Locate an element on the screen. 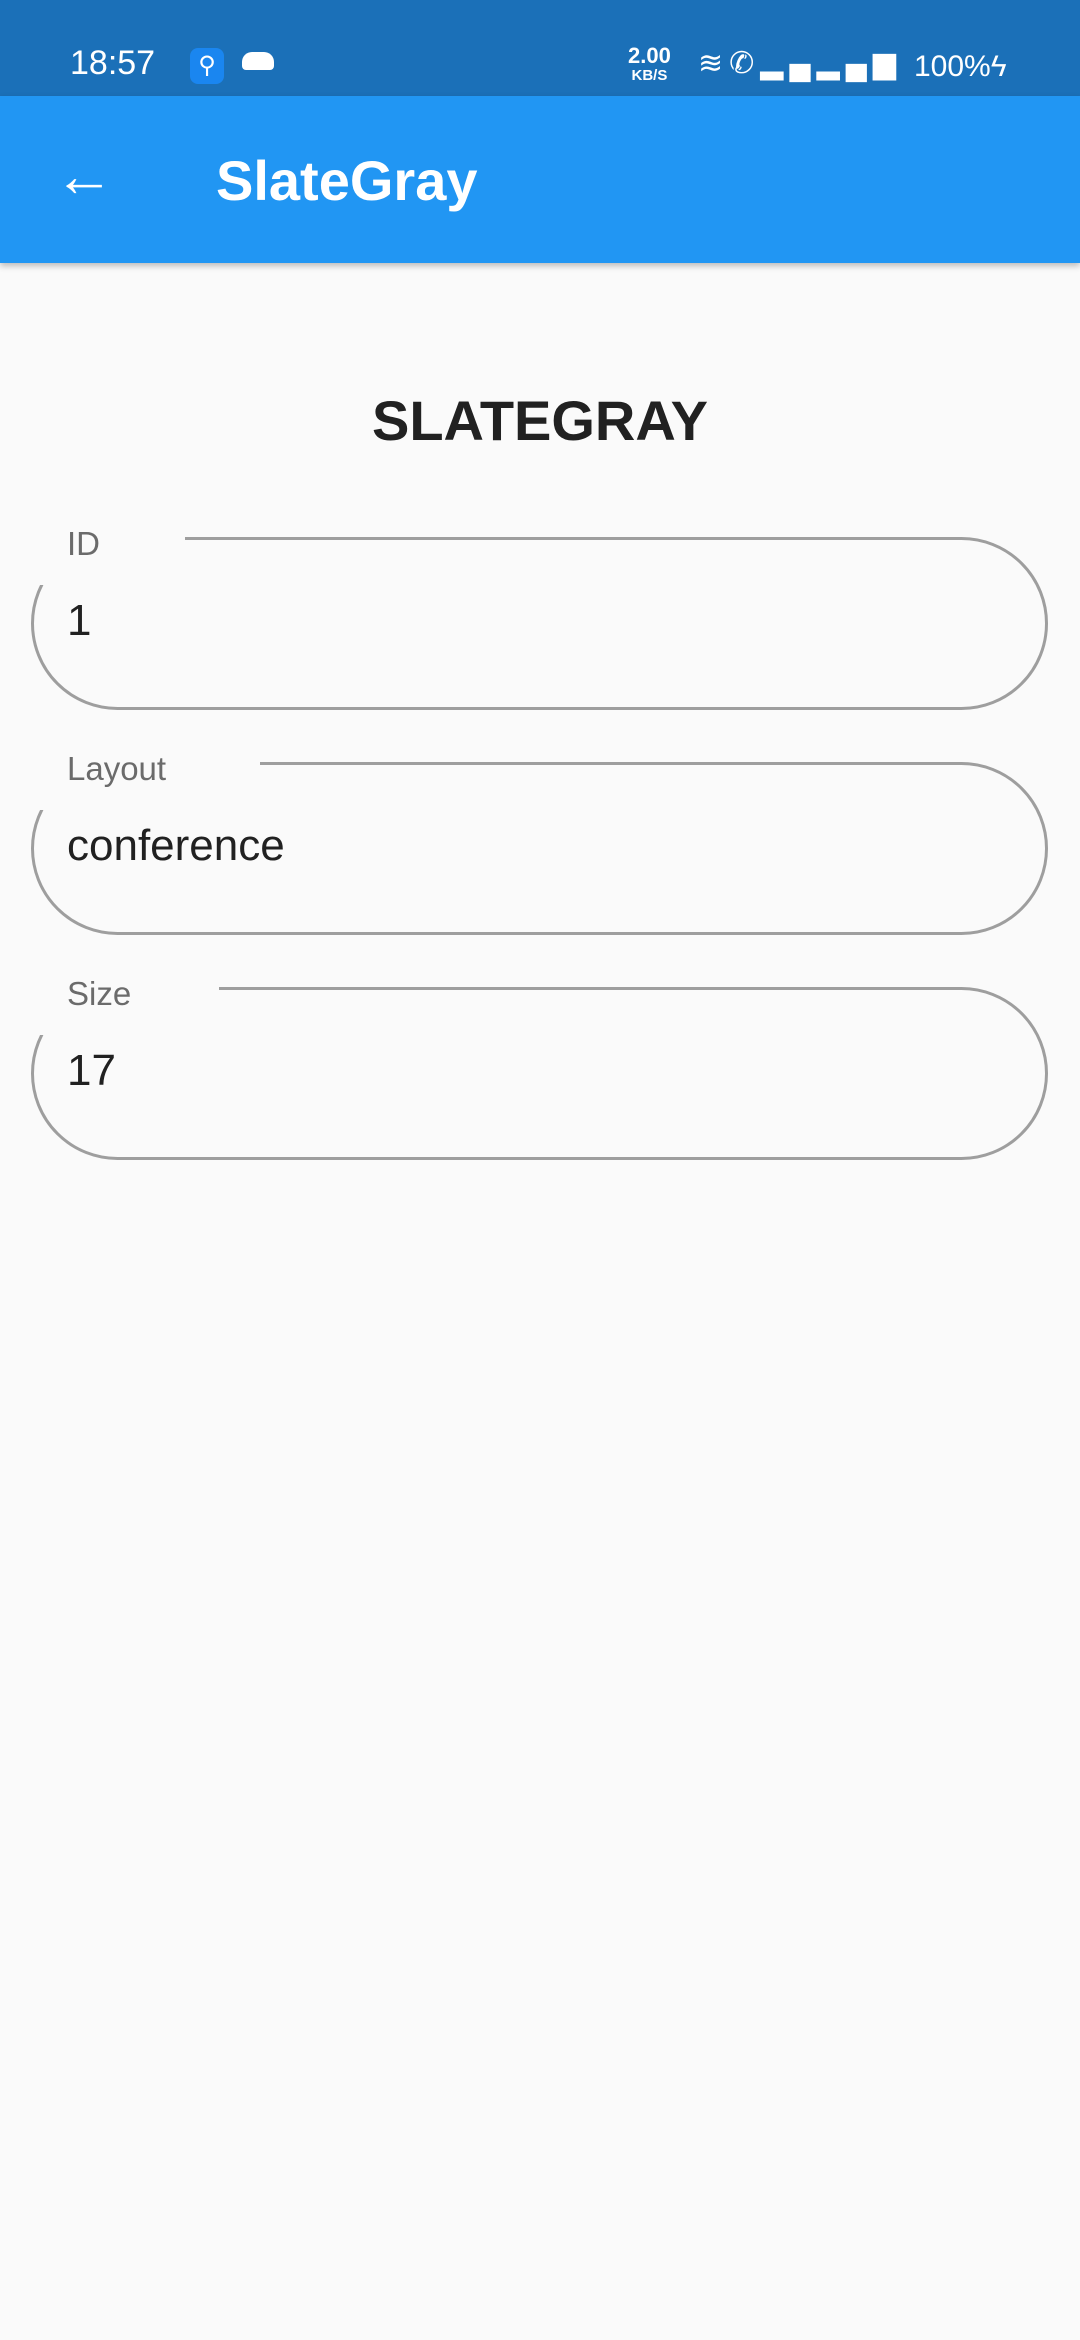 This screenshot has width=1080, height=2340. wifi-call-icon: ✆ is located at coordinates (745, 63).